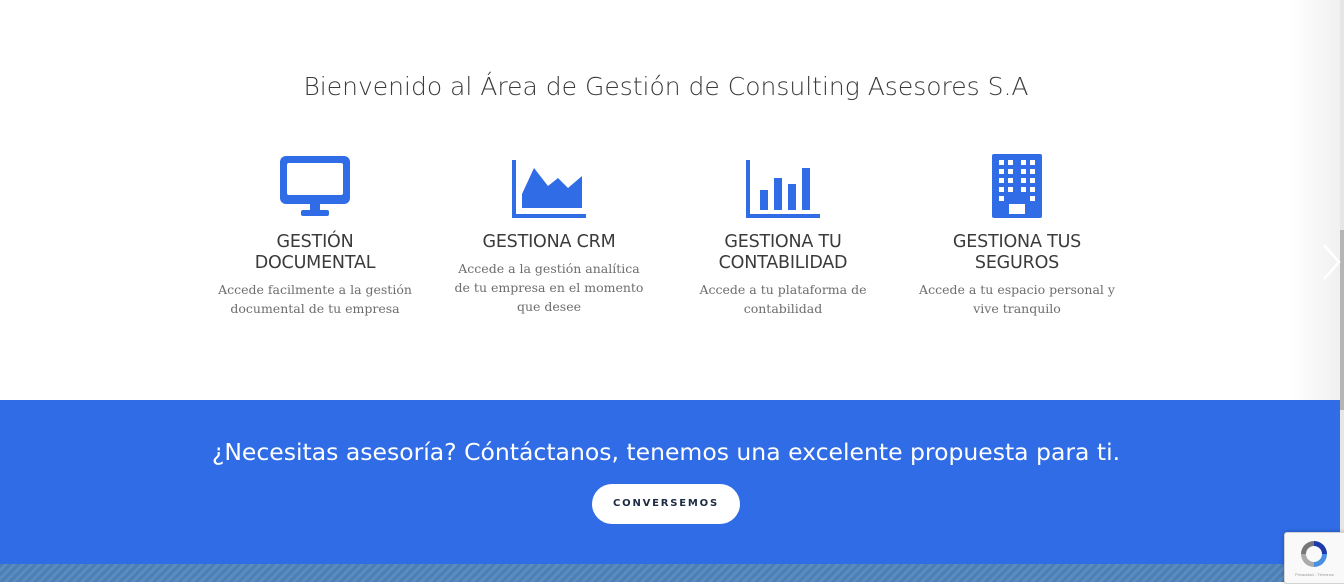  I want to click on recaptcha-icon, so click(1314, 554).